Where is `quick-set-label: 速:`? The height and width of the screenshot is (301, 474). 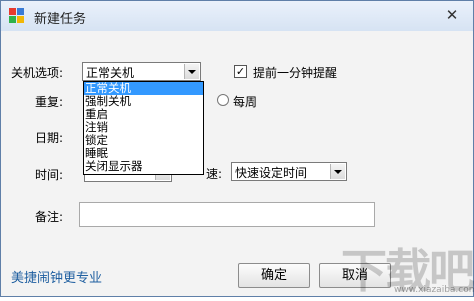 quick-set-label: 速: is located at coordinates (214, 174).